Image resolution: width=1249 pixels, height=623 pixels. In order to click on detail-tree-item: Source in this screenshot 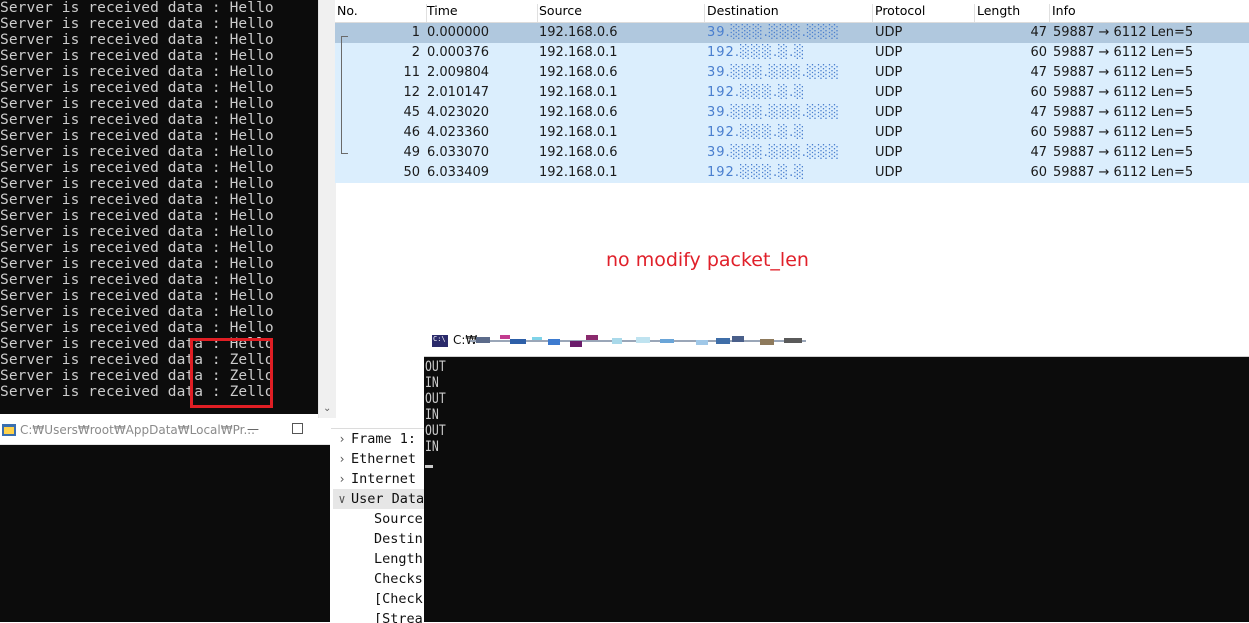, I will do `click(399, 519)`.